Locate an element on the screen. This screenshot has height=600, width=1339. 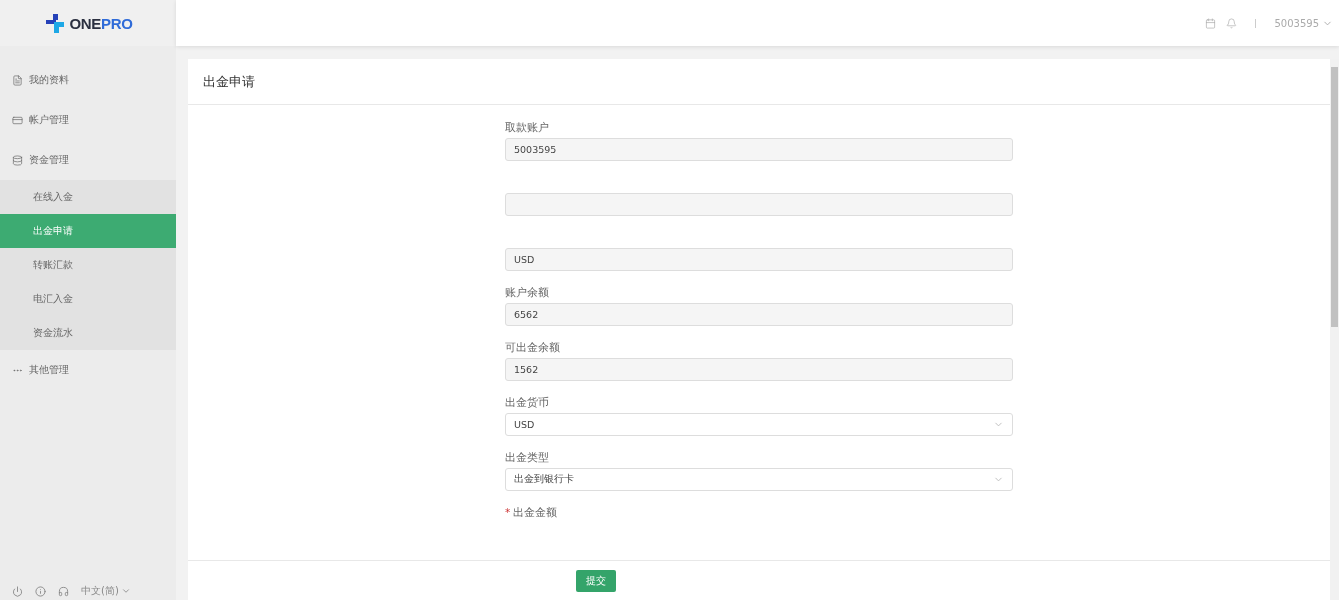
menu-item: 帐户管理 is located at coordinates (88, 120).